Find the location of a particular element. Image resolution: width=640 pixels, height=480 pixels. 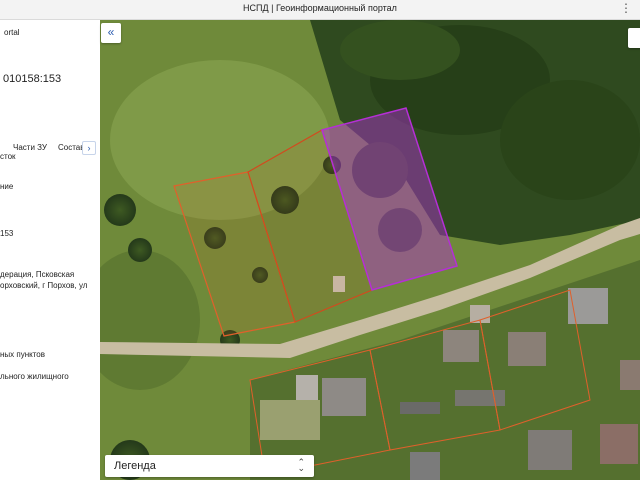

window-title: НСПД | Геоинформационный портал is located at coordinates (320, 8).